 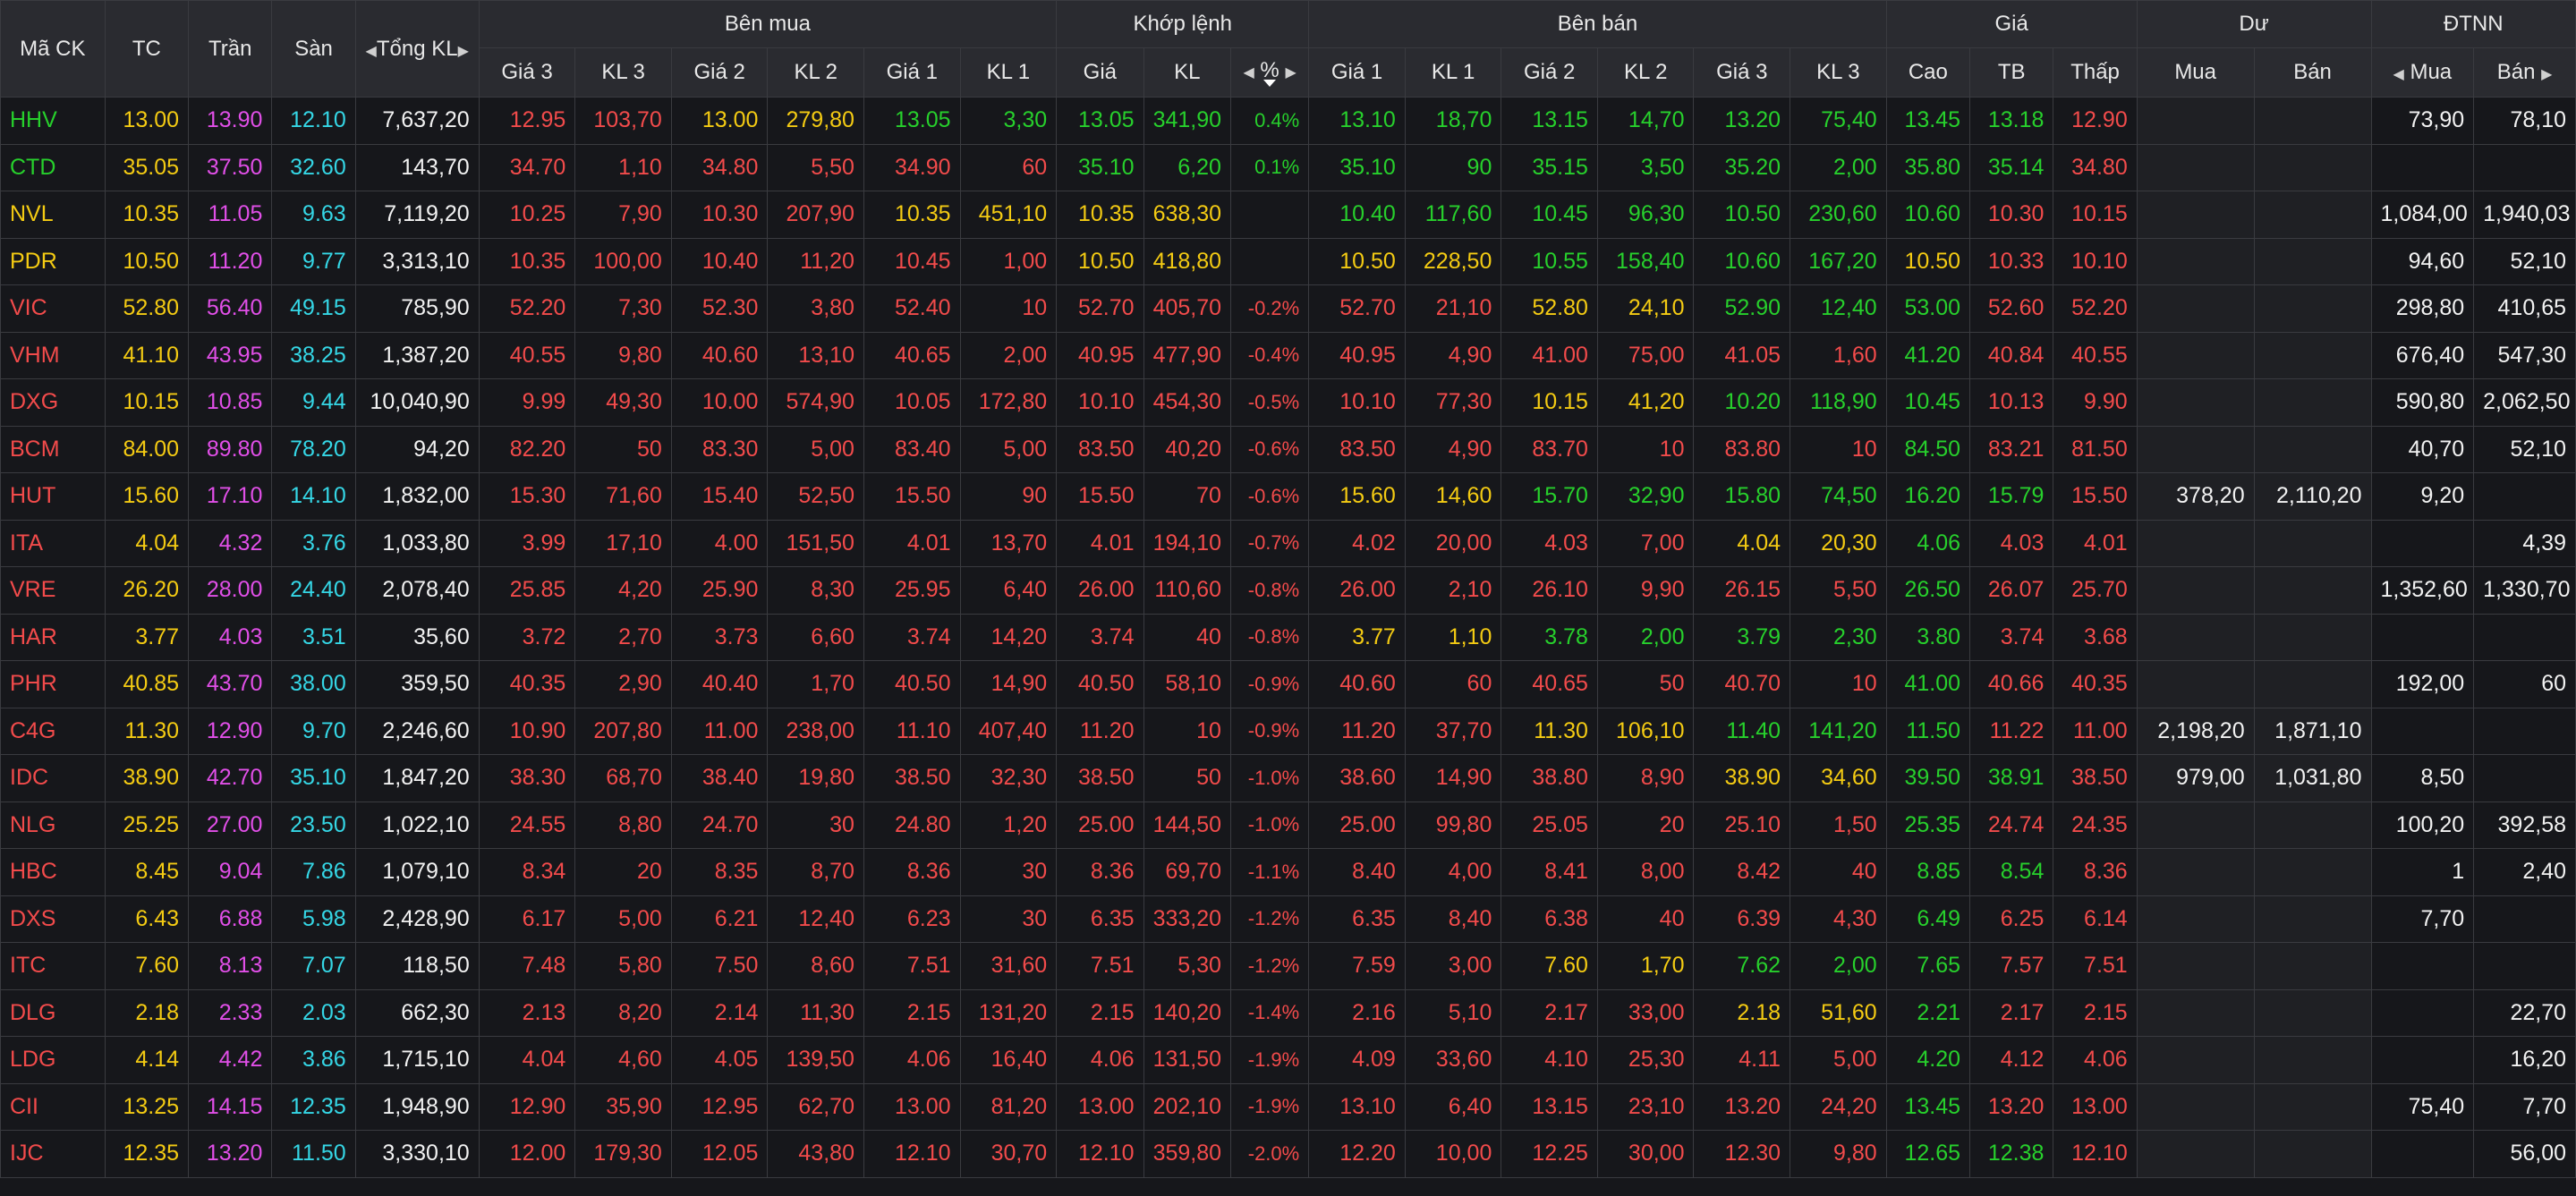 I want to click on symbol-cell: HAR, so click(x=53, y=637).